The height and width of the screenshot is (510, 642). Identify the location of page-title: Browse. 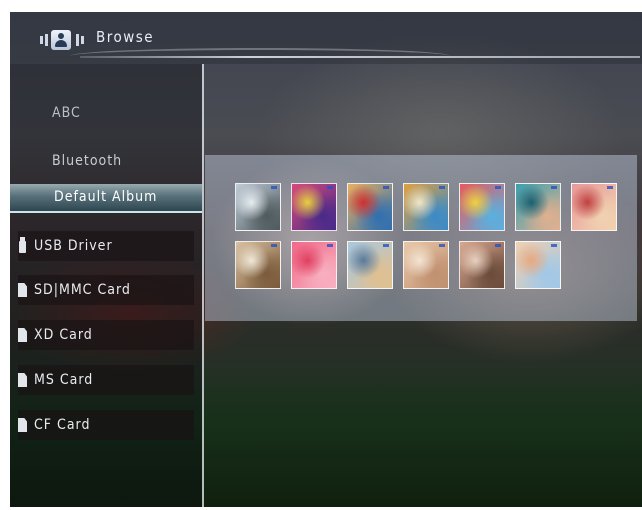
(125, 37).